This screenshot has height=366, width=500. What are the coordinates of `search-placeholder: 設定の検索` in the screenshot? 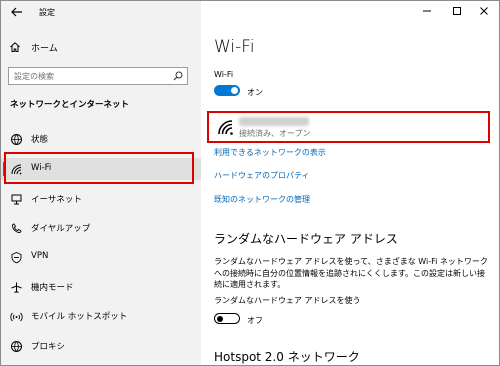 It's located at (34, 76).